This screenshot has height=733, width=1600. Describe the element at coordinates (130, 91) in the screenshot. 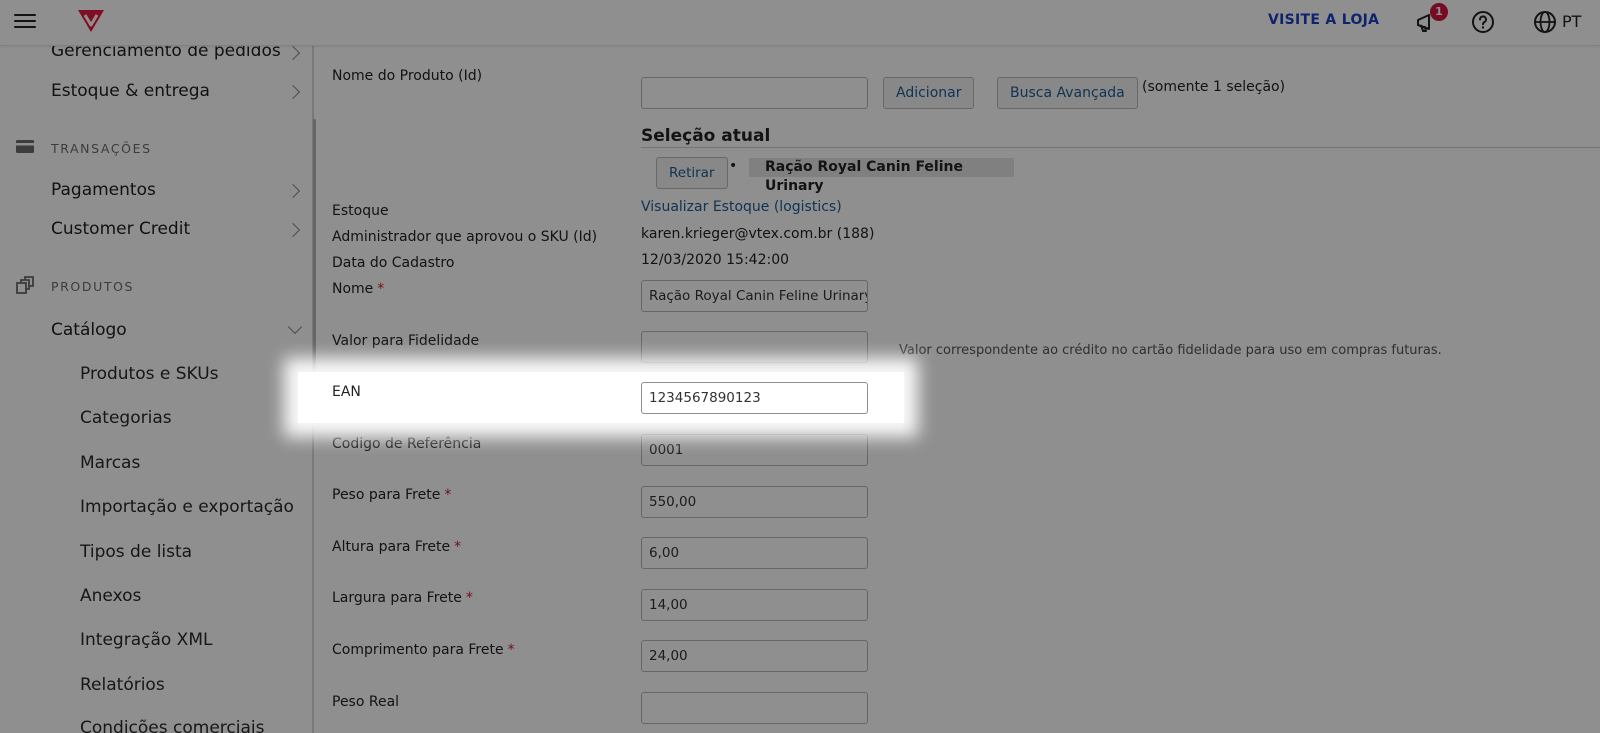

I see `sidebar-item-stock-delivery: Estoque & entrega` at that location.